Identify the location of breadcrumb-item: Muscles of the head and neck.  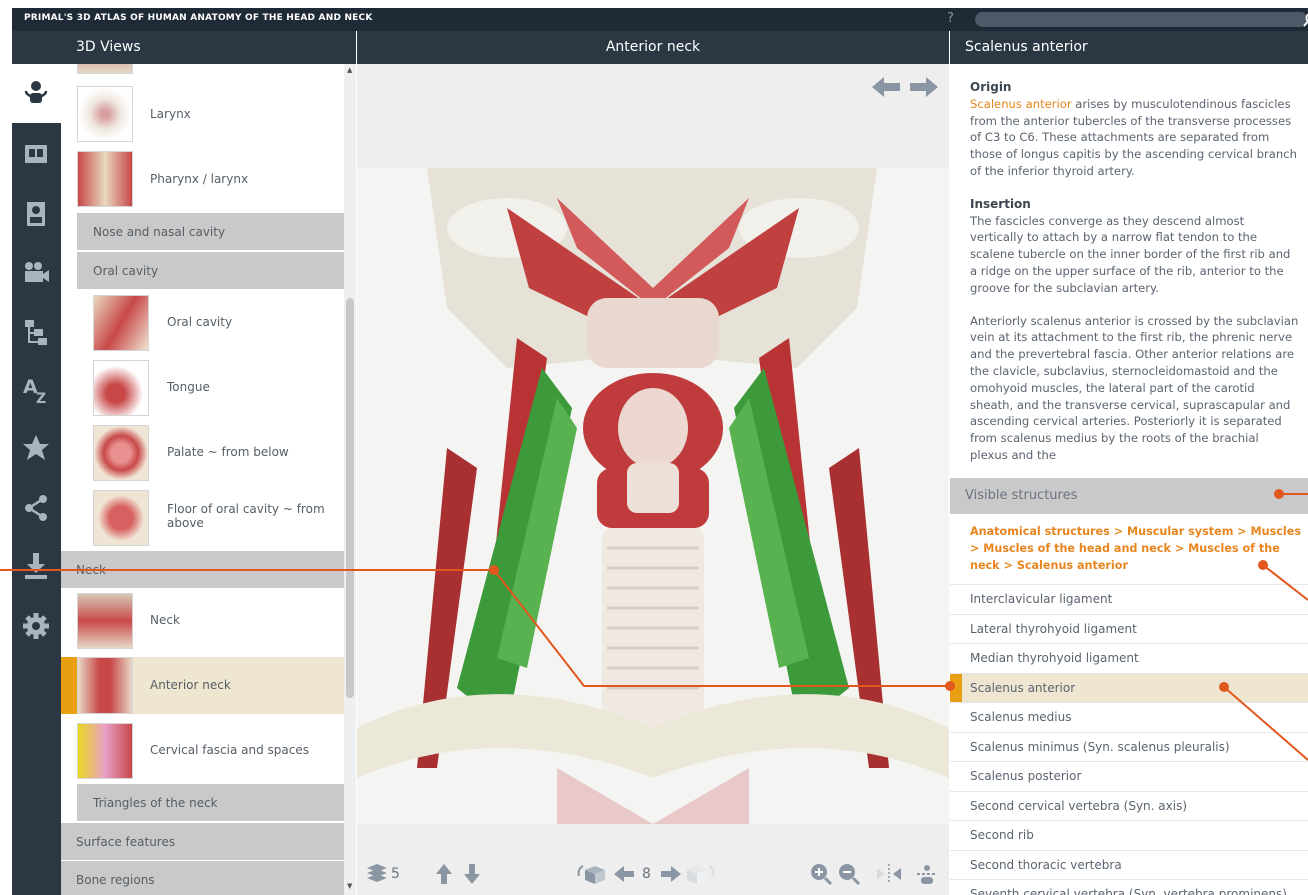
(1077, 548).